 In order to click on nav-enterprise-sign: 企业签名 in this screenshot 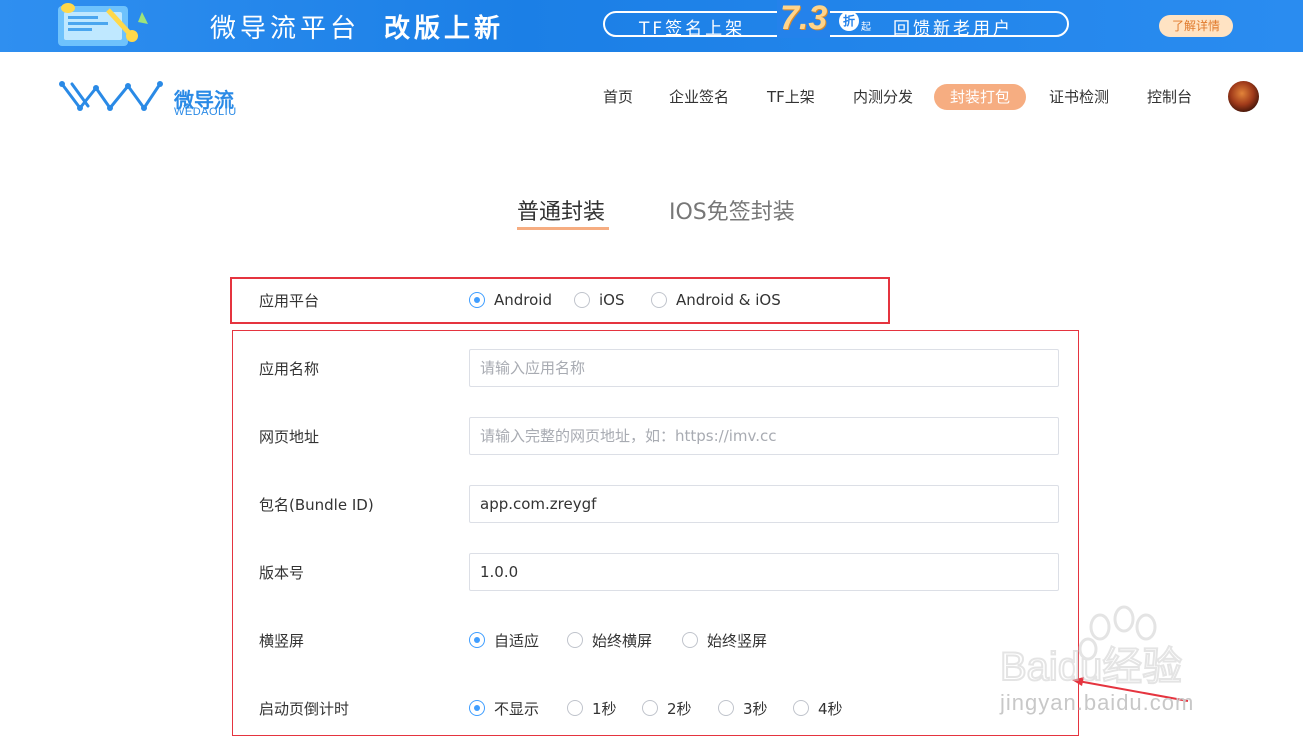, I will do `click(699, 97)`.